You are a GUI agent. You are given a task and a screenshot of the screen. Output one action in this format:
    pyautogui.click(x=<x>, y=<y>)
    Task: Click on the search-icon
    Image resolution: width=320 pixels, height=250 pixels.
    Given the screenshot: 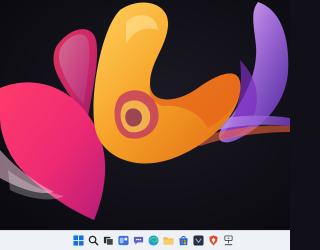 What is the action you would take?
    pyautogui.click(x=93, y=240)
    